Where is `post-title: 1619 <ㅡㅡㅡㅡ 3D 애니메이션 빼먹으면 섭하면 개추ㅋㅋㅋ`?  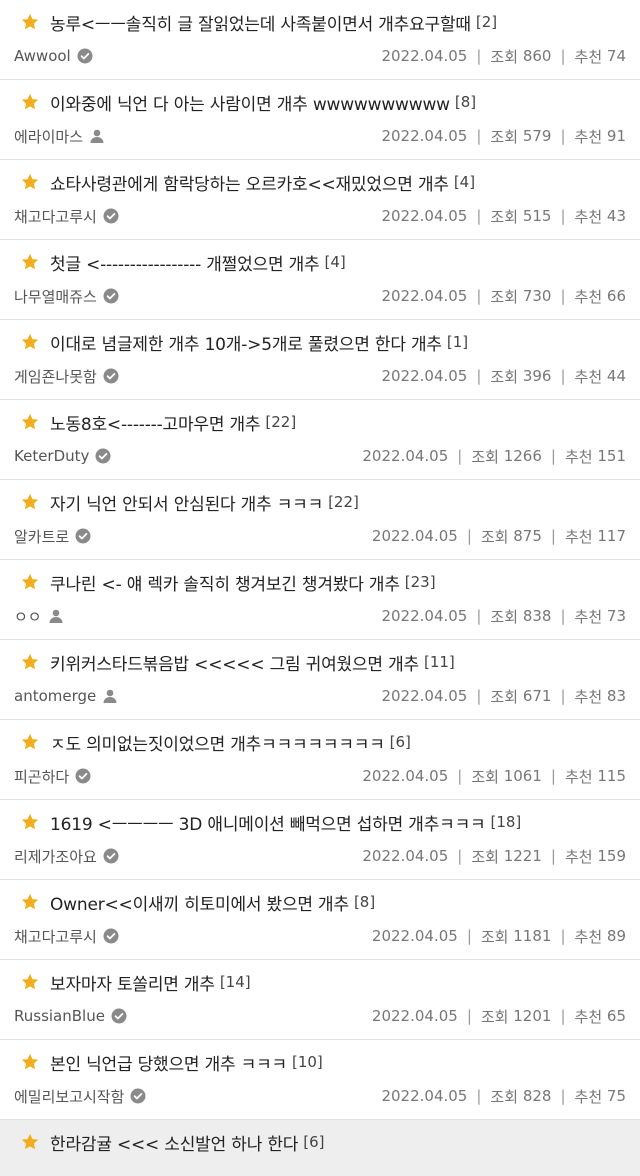
post-title: 1619 <ㅡㅡㅡㅡ 3D 애니메이션 빼먹으면 섭하면 개추ㅋㅋㅋ is located at coordinates (268, 822).